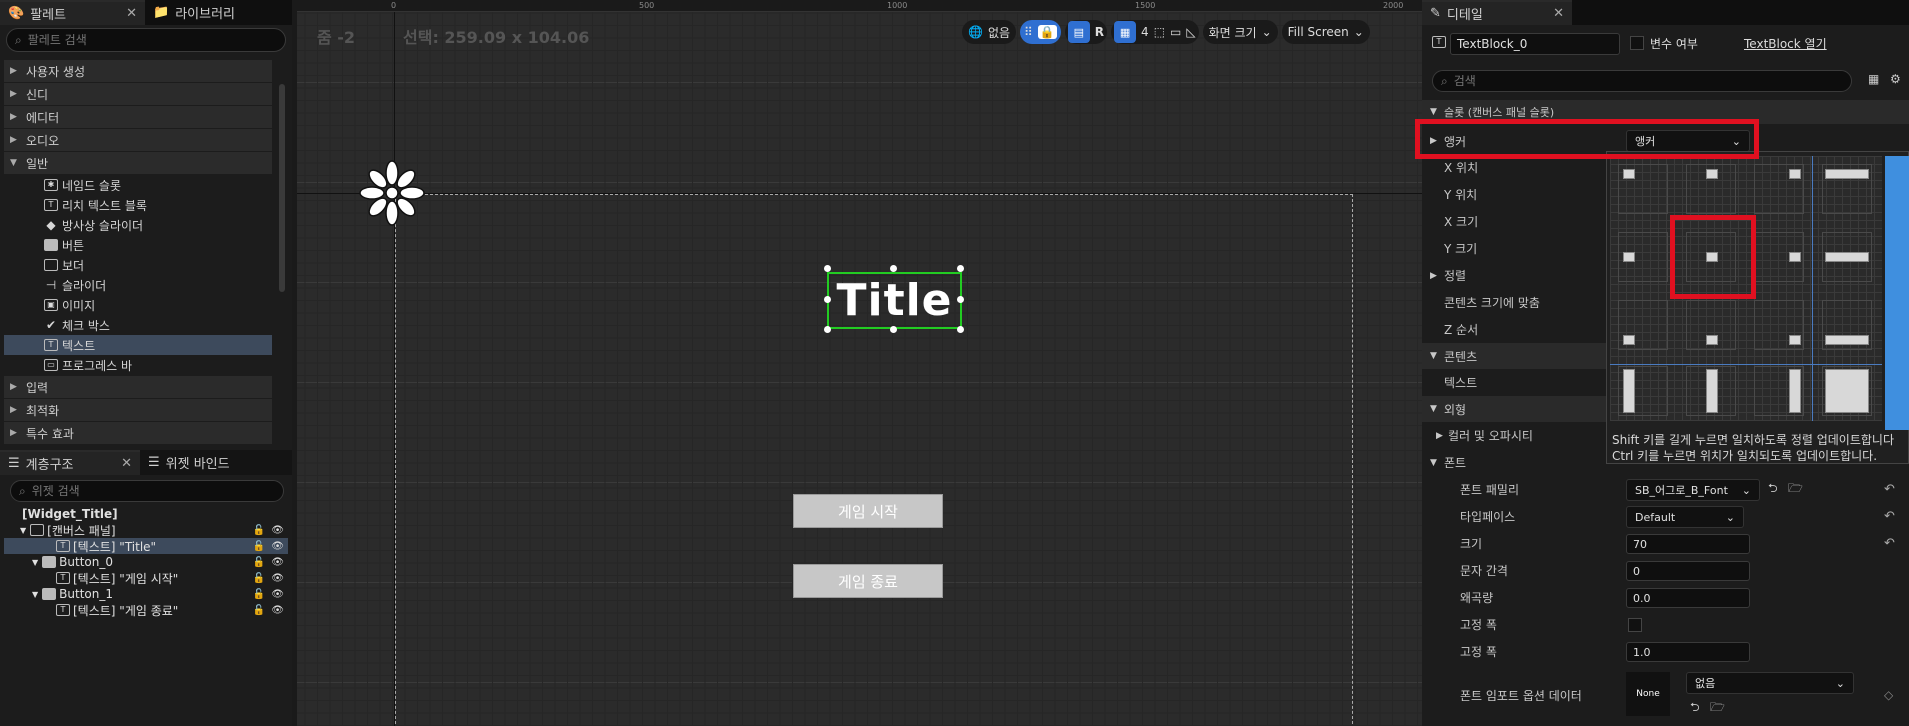 Image resolution: width=1909 pixels, height=726 pixels. What do you see at coordinates (282, 188) in the screenshot?
I see `palette-scrollbar` at bounding box center [282, 188].